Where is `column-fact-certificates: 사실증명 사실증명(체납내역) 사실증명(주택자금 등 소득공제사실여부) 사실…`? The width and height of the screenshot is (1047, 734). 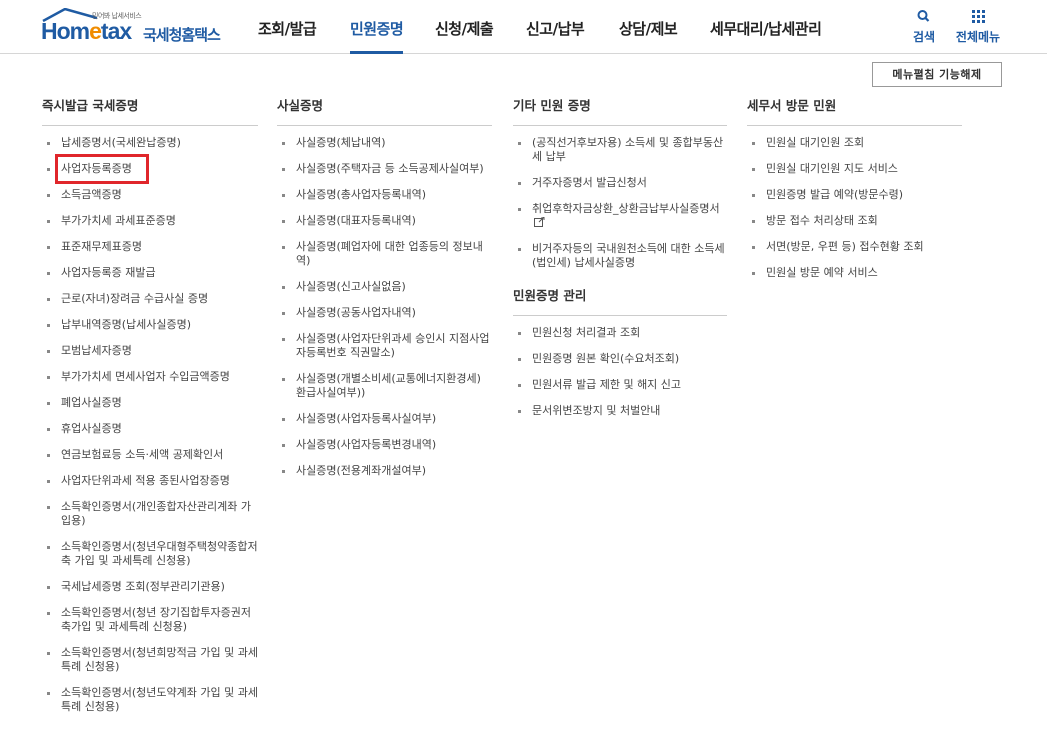 column-fact-certificates: 사실증명 사실증명(체납내역) 사실증명(주택자금 등 소득공제사실여부) 사실… is located at coordinates (384, 287).